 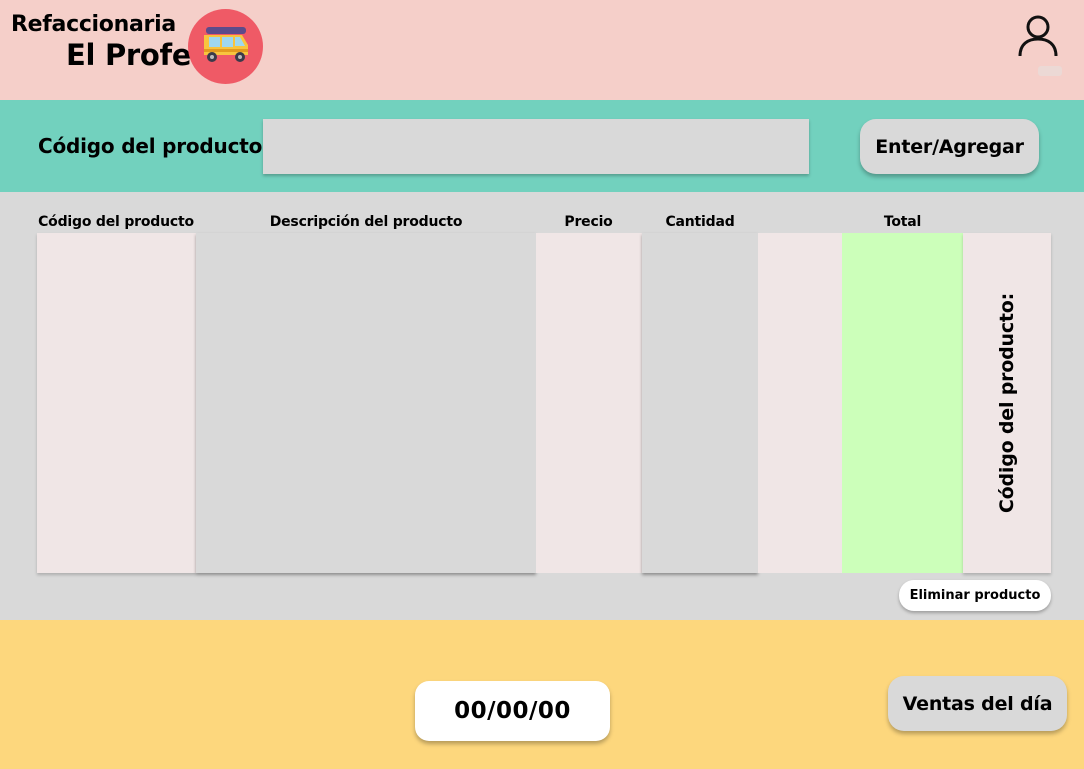 What do you see at coordinates (536, 146) in the screenshot?
I see `product-code-input` at bounding box center [536, 146].